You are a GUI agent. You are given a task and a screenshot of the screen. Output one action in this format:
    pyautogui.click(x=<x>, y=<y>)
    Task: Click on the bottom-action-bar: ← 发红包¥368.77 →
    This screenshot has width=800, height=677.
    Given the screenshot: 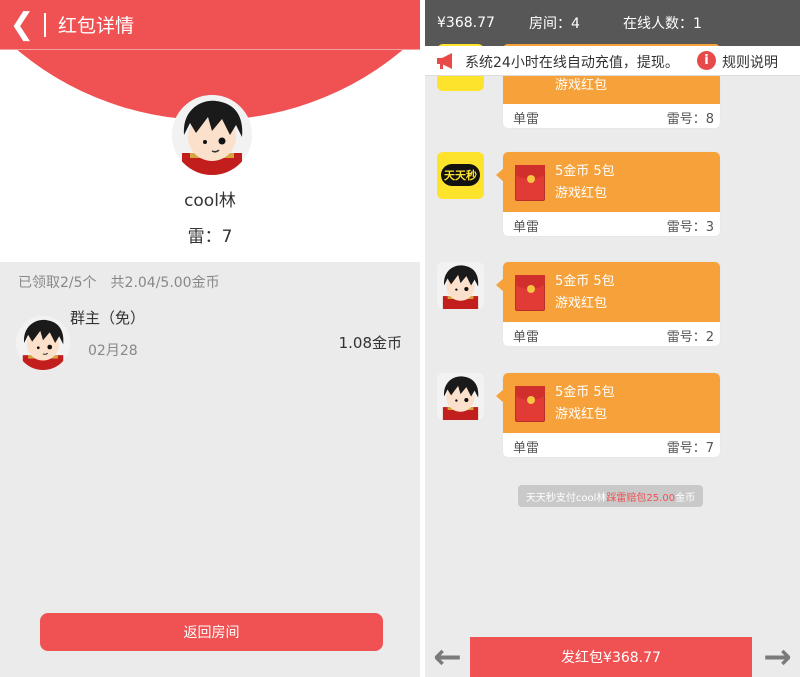 What is the action you would take?
    pyautogui.click(x=612, y=657)
    